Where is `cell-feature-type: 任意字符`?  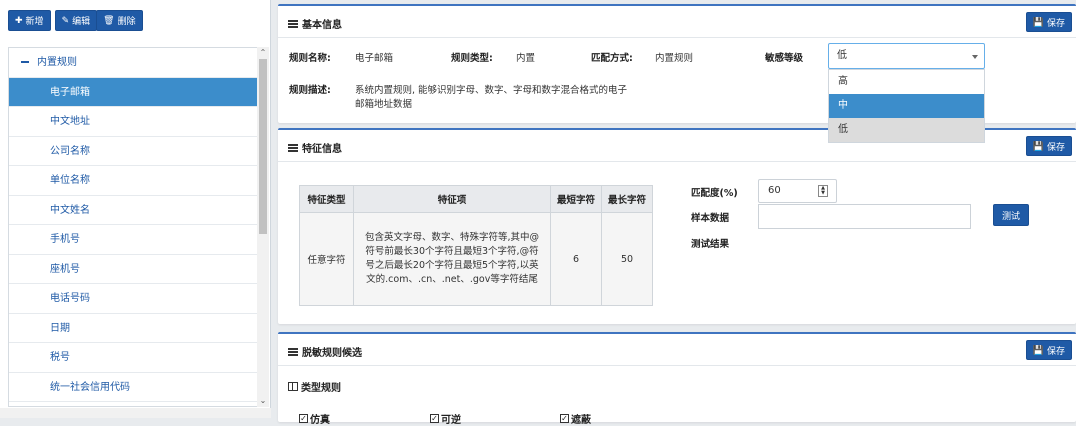
cell-feature-type: 任意字符 is located at coordinates (326, 259).